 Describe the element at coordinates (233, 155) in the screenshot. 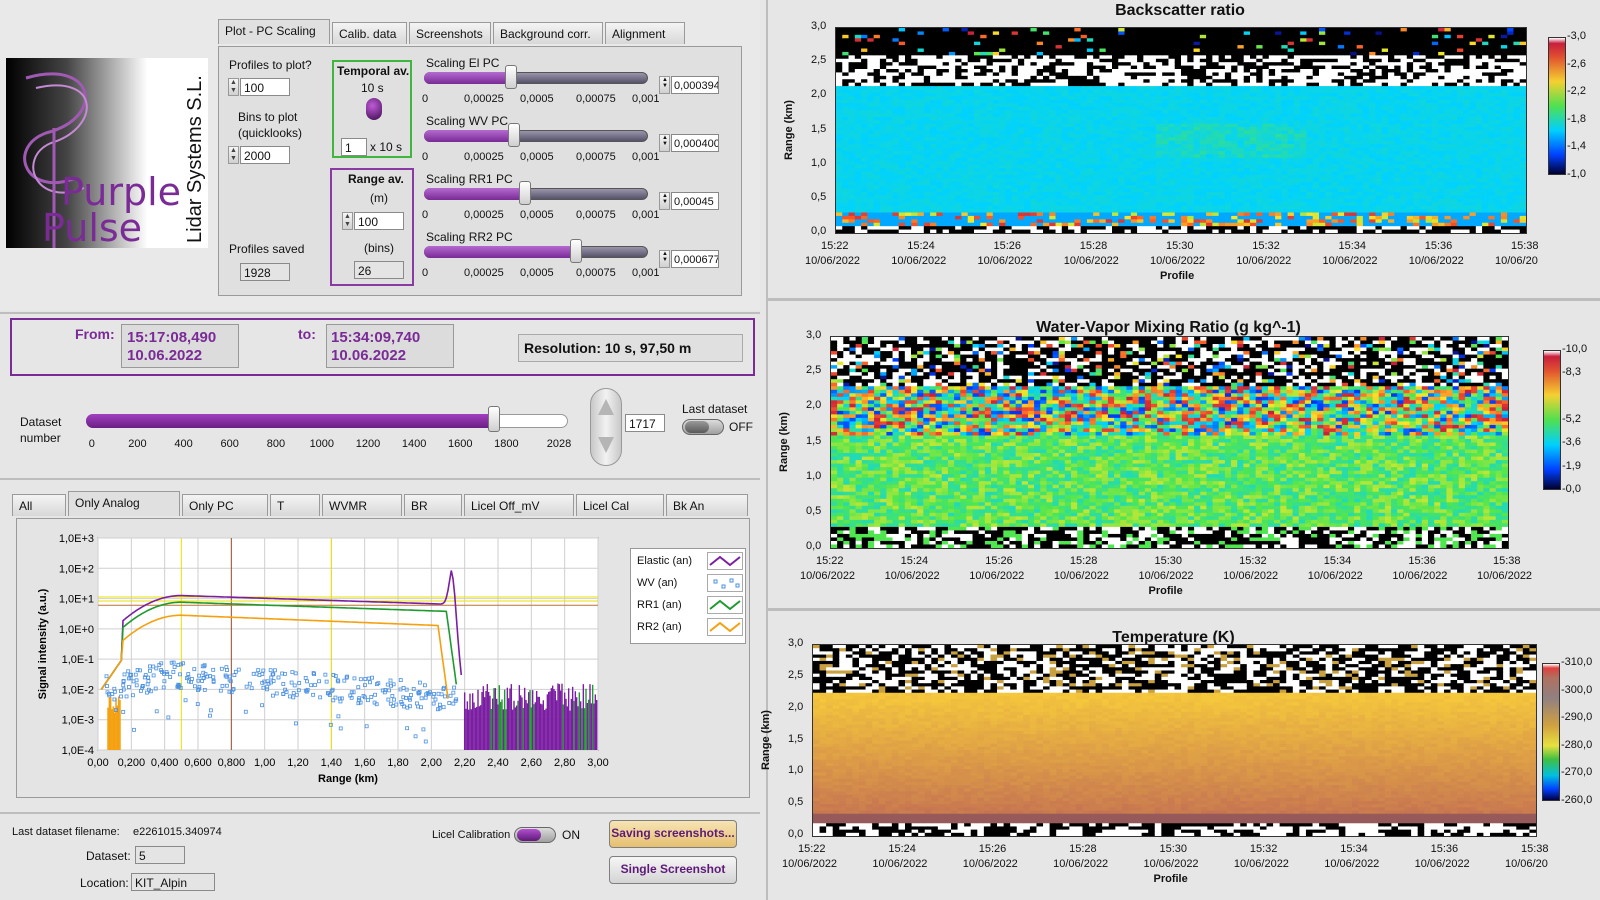

I see `bins-spinner: ▲ ▼` at that location.